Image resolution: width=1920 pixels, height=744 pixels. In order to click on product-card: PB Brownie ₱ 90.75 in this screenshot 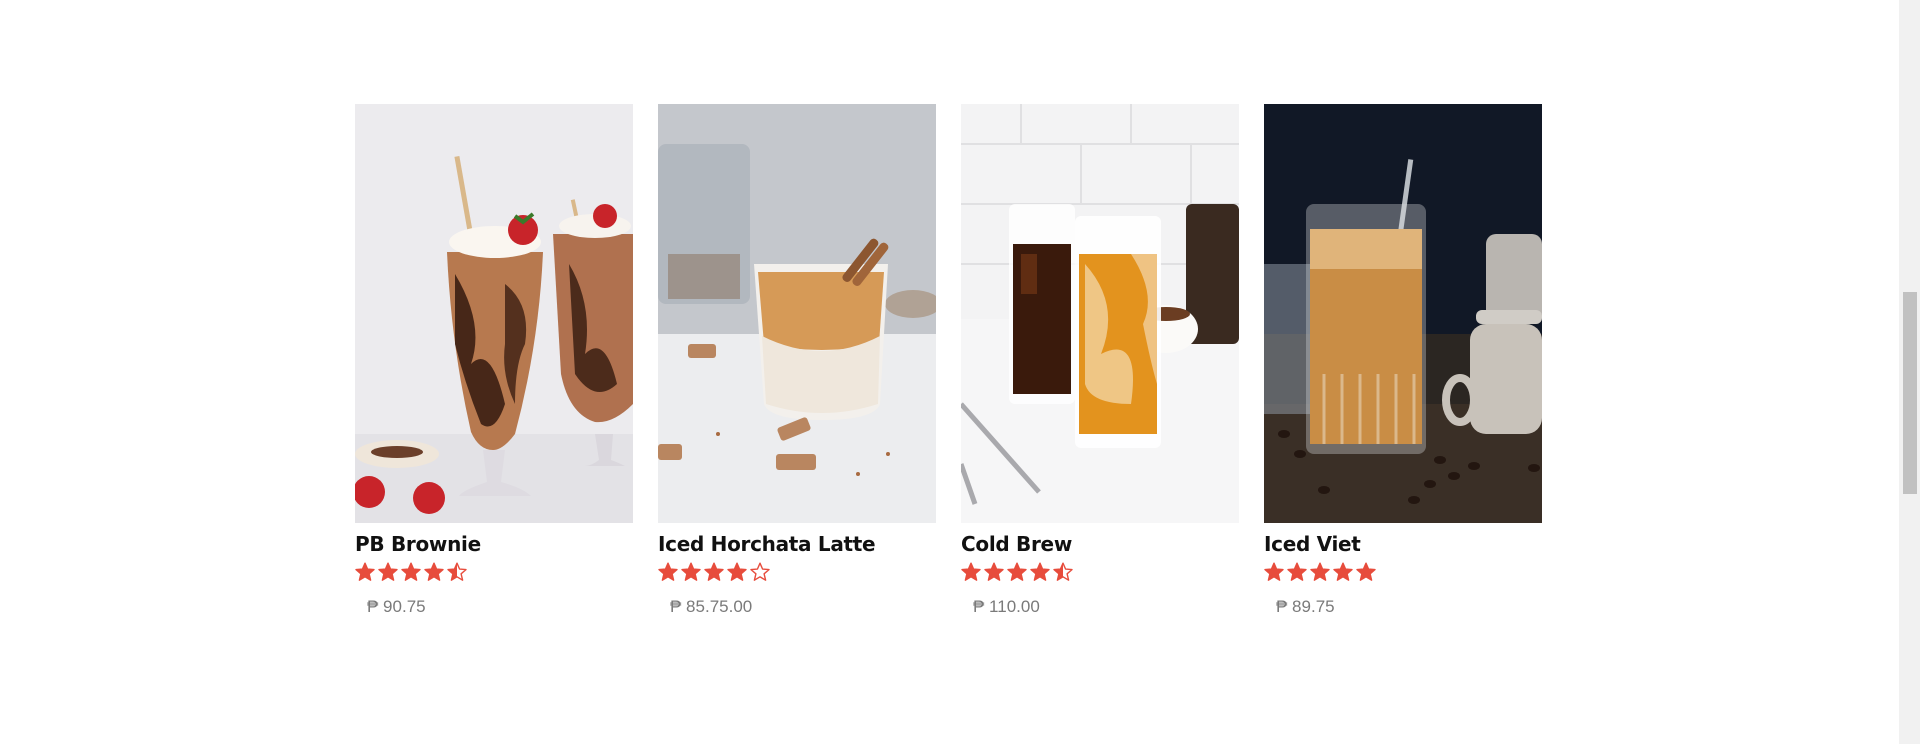, I will do `click(494, 360)`.